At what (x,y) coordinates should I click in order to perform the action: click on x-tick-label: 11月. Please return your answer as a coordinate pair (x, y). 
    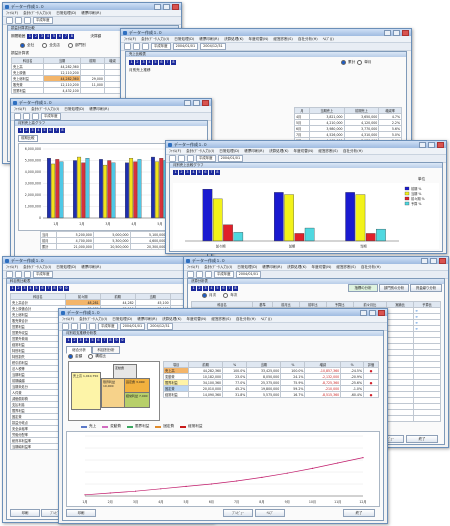
    Looking at the image, I should click on (337, 502).